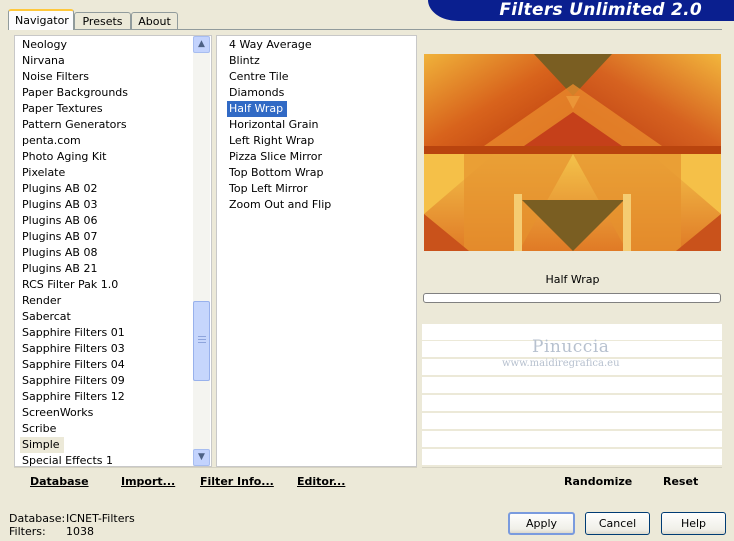  What do you see at coordinates (572, 314) in the screenshot?
I see `parameter-header` at bounding box center [572, 314].